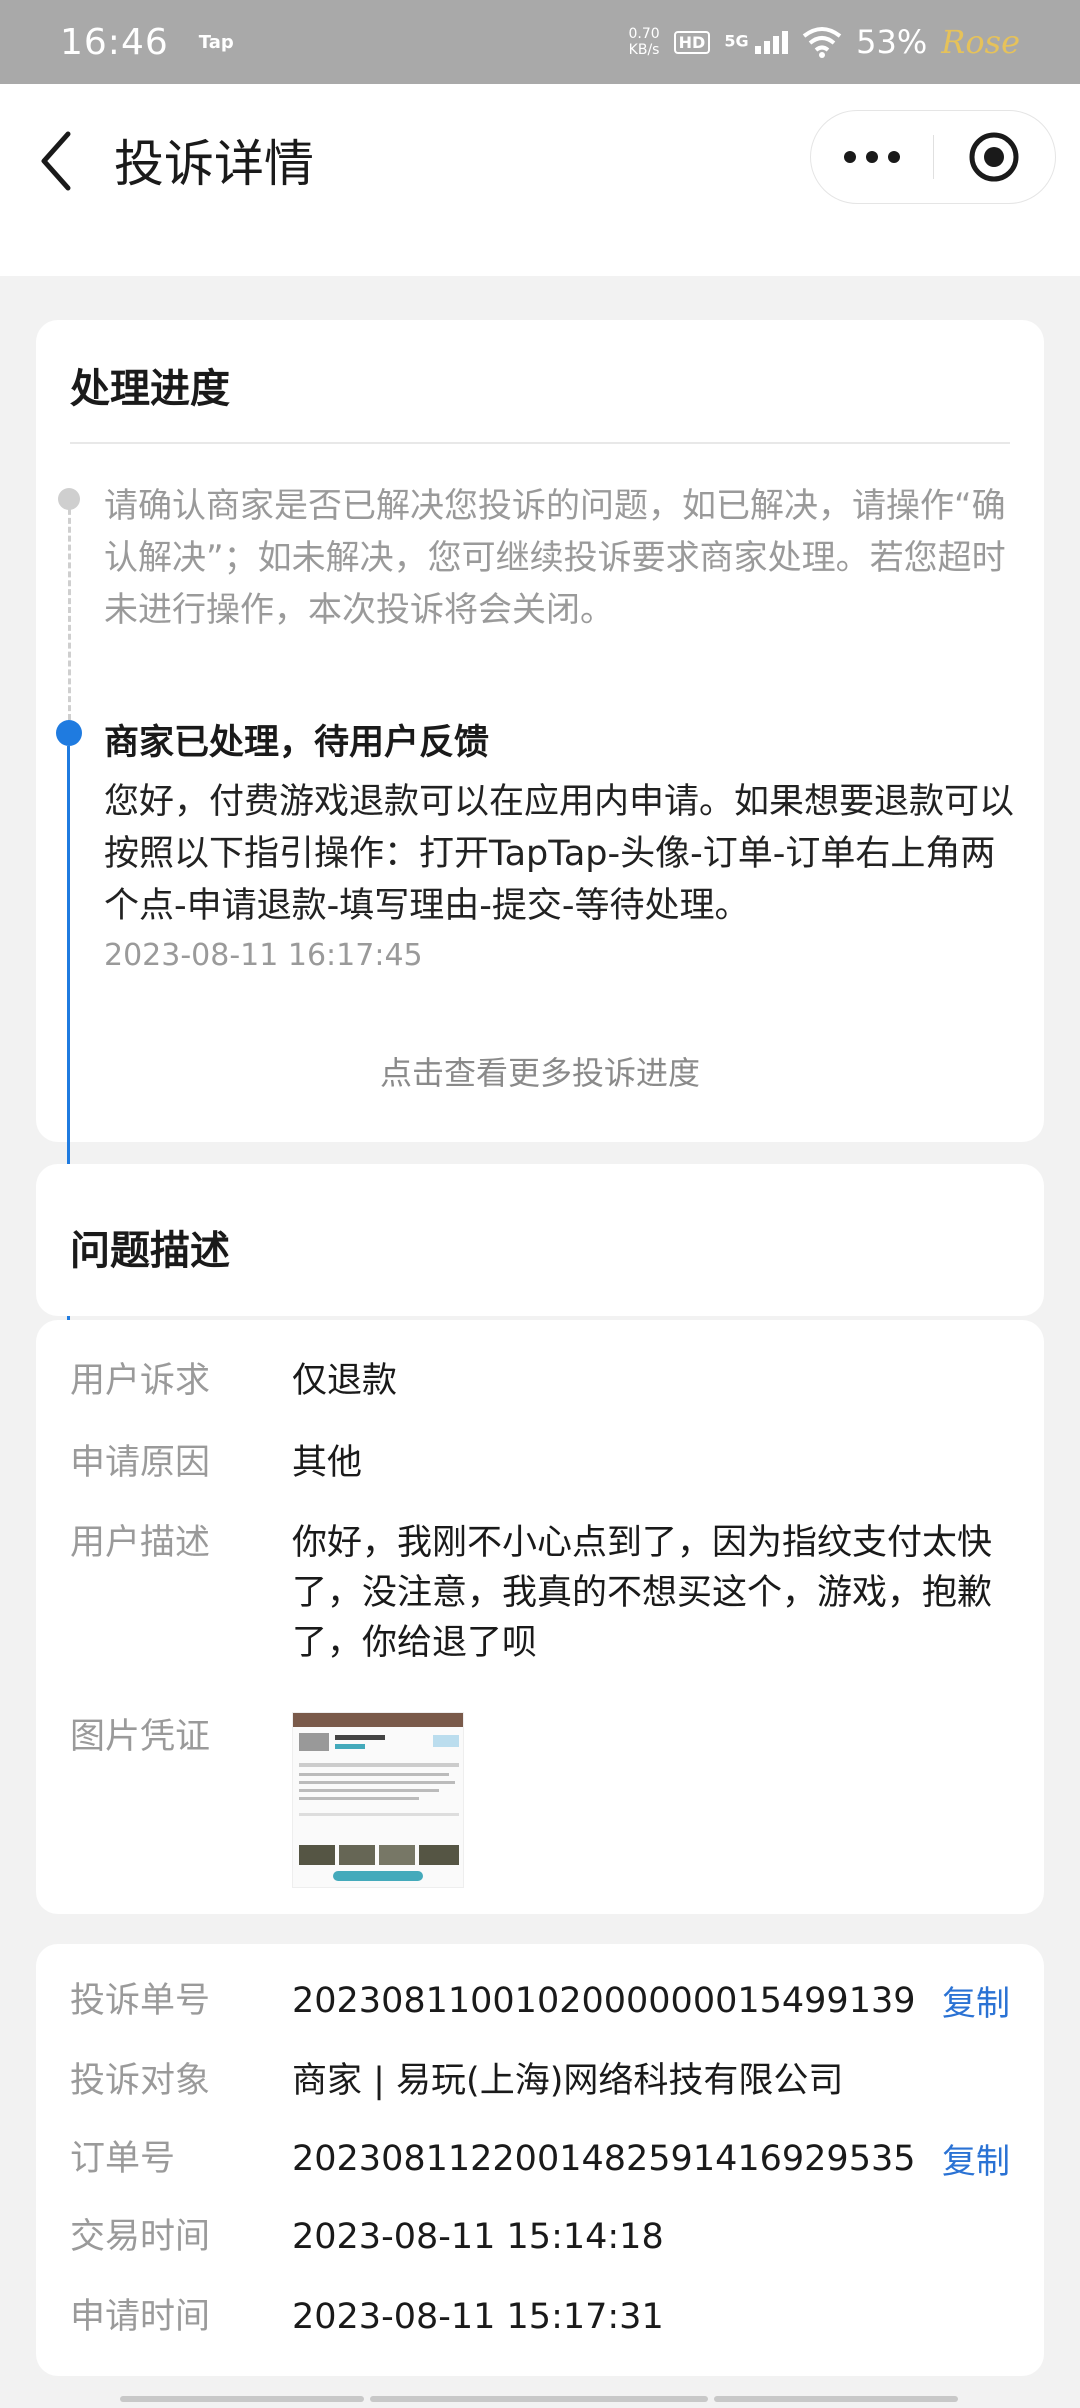  I want to click on kv-row-target: 投诉对象 商家 | 易玩(上海)网络科技有限公司, so click(456, 2081).